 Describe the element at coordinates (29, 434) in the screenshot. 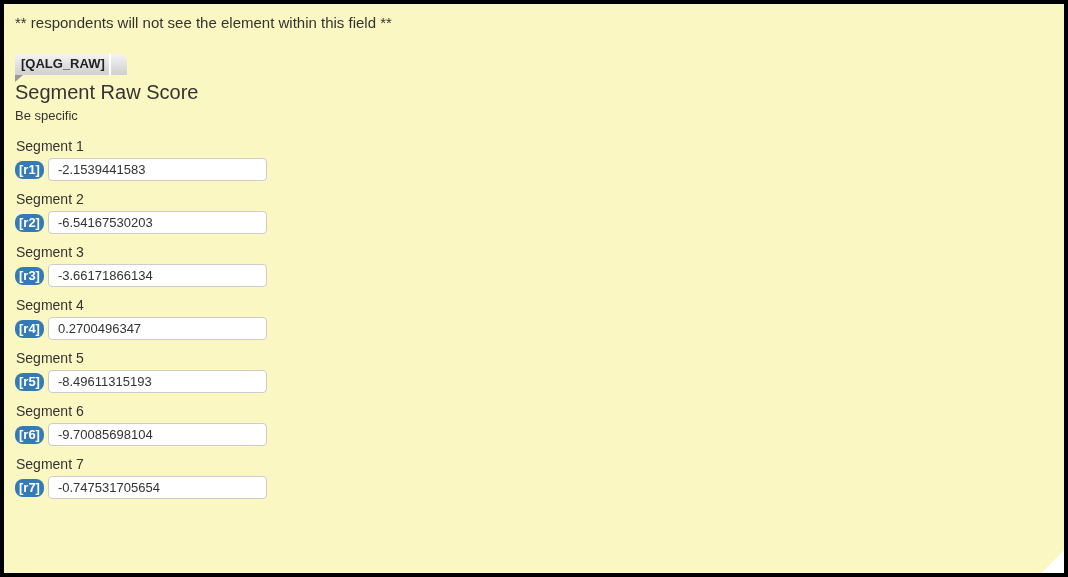

I see `row-code-badge: [r6]` at that location.